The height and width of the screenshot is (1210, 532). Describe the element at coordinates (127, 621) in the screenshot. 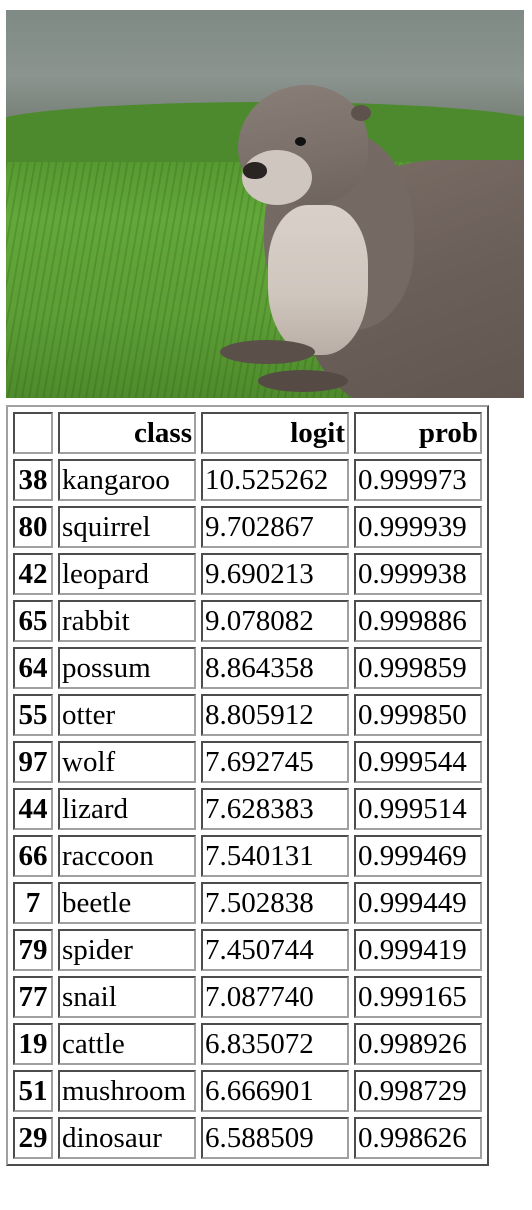

I see `row-class: rabbit` at that location.